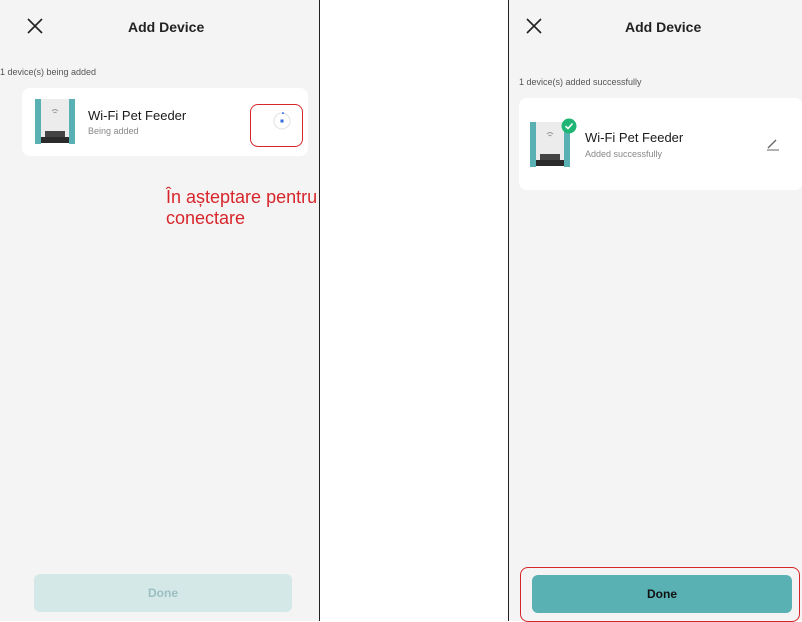 This screenshot has height=622, width=802. I want to click on done-callout, so click(660, 594).